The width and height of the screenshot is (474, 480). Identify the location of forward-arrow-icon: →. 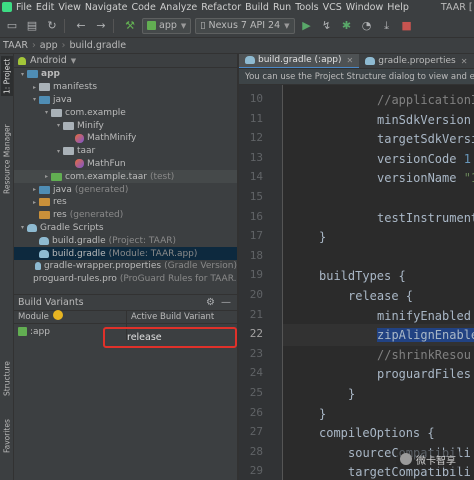
(101, 26).